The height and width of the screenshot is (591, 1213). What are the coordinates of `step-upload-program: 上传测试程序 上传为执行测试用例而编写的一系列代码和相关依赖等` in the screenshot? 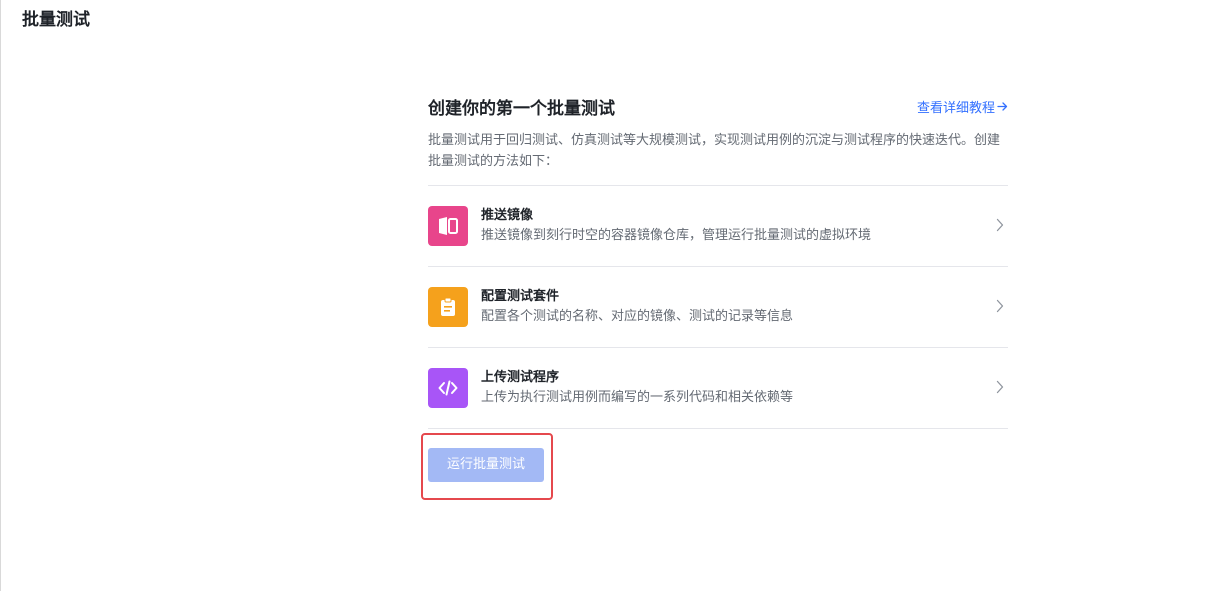 It's located at (718, 388).